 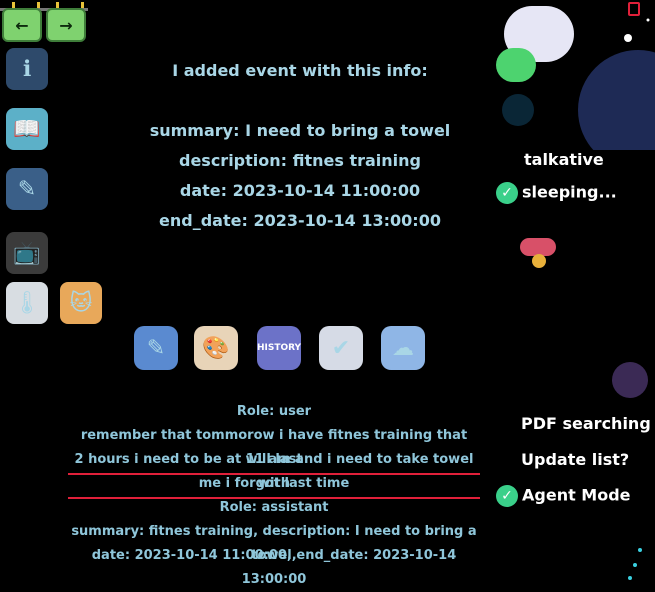 I want to click on event-summary: summary: I need to bring a towel, so click(x=300, y=130).